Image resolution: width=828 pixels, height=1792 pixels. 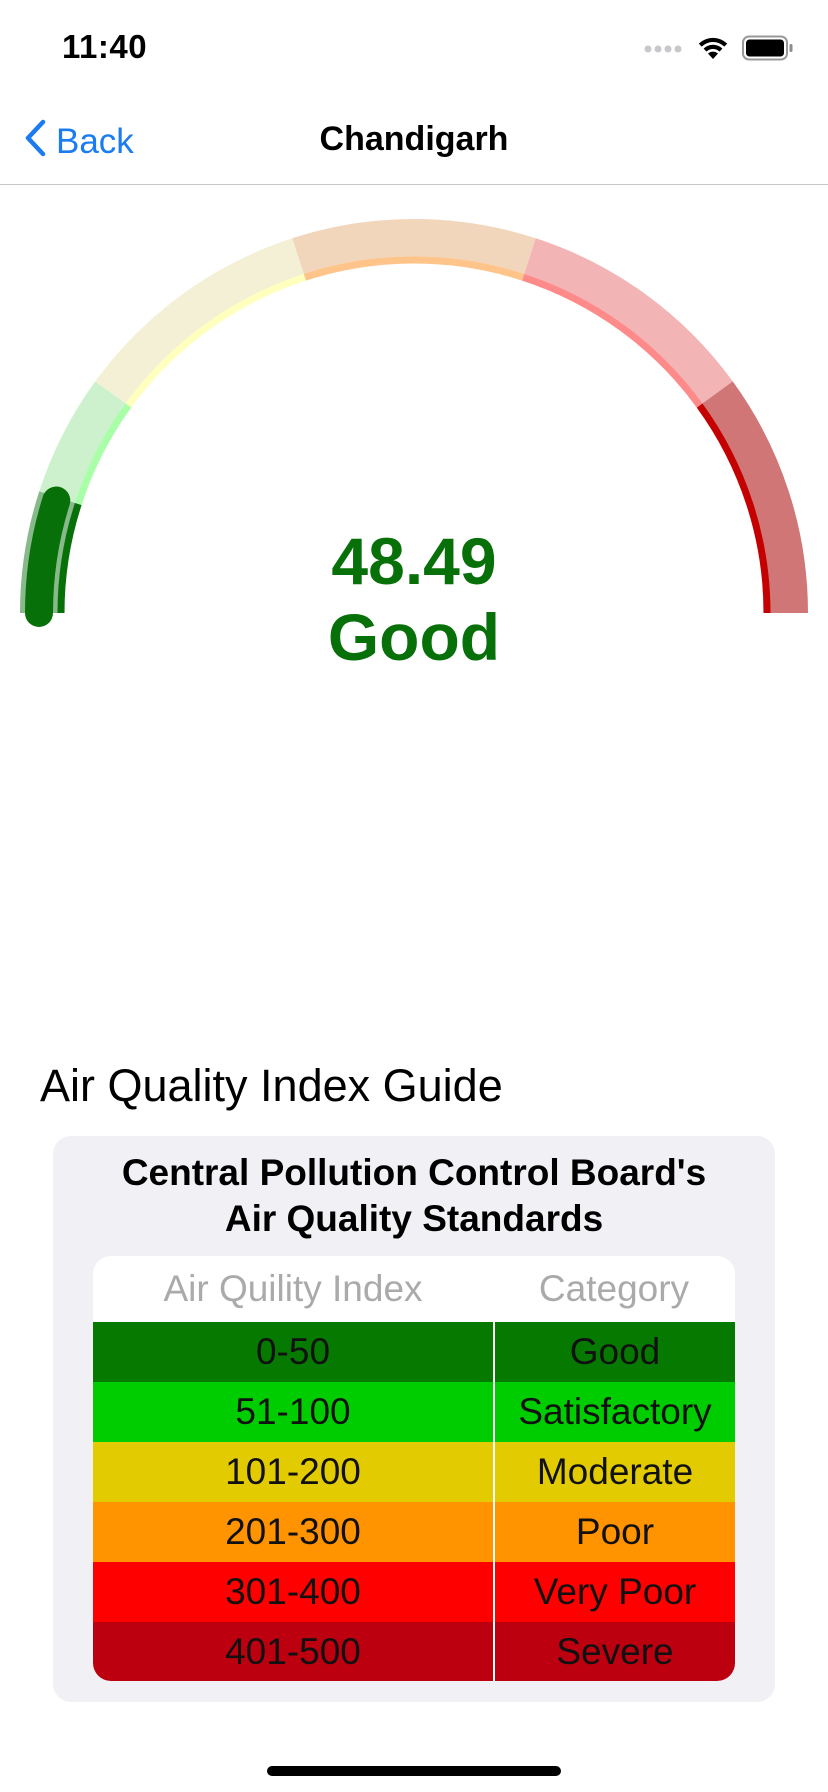 I want to click on guide-heading: Air Quality Index Guide, so click(x=271, y=1085).